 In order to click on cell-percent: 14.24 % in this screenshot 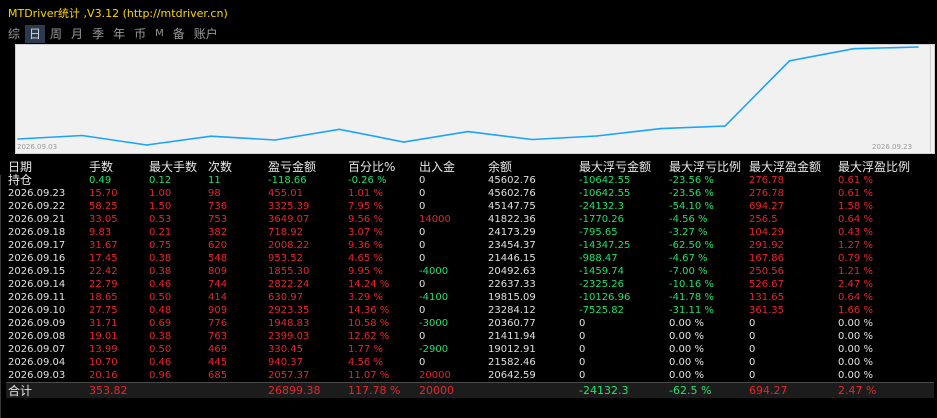, I will do `click(369, 284)`.